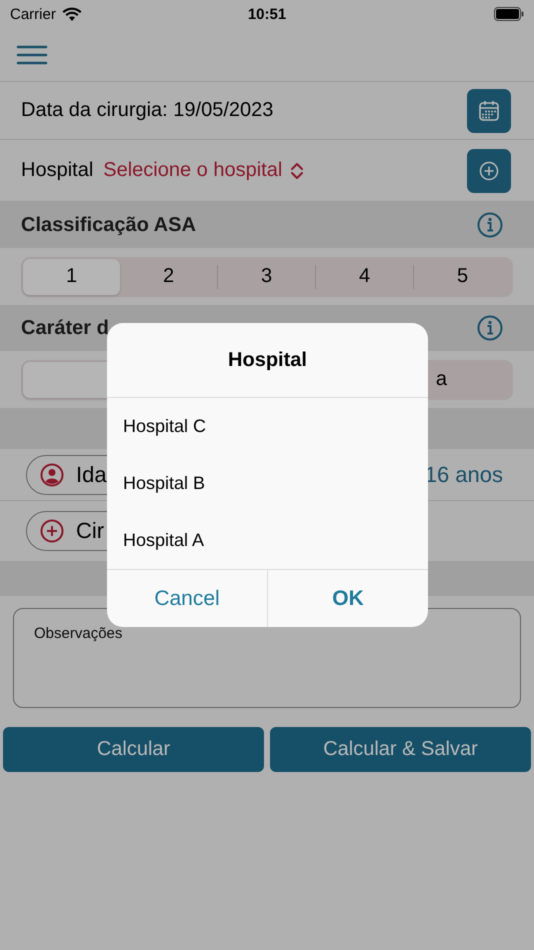  I want to click on dialog-title: Hospital, so click(267, 360).